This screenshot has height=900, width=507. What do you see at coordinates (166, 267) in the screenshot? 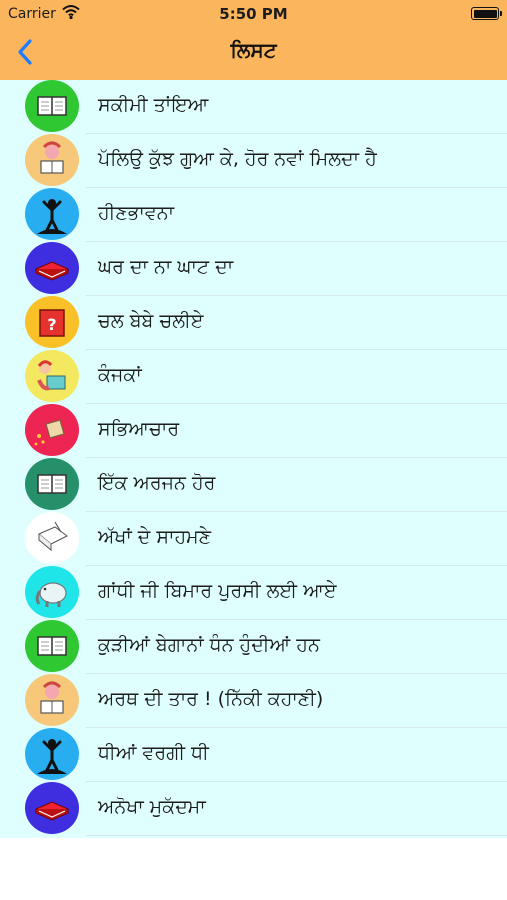
I see `list-item-title: ਘਰ ਦਾ ਨਾ ਘਾਟ ਦਾ` at bounding box center [166, 267].